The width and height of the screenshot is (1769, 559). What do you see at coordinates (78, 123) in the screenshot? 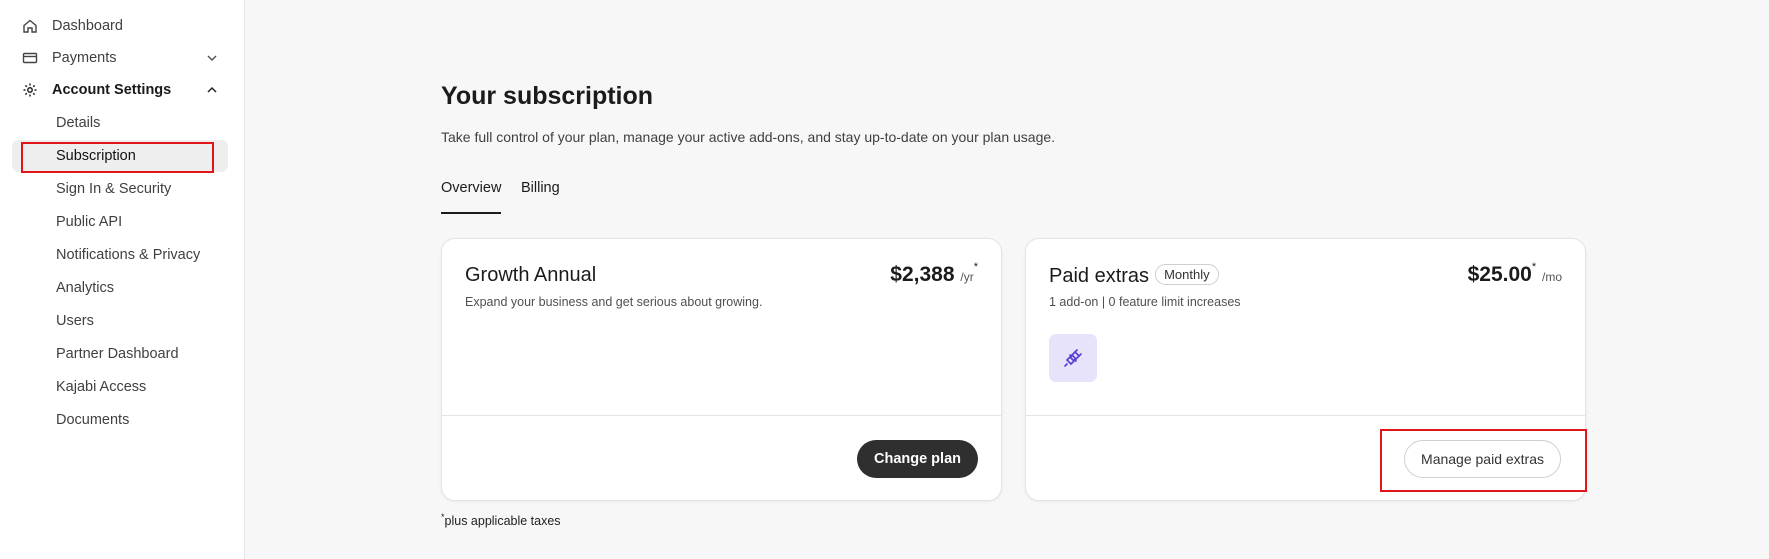
I see `sidebar-item-label: Details` at bounding box center [78, 123].